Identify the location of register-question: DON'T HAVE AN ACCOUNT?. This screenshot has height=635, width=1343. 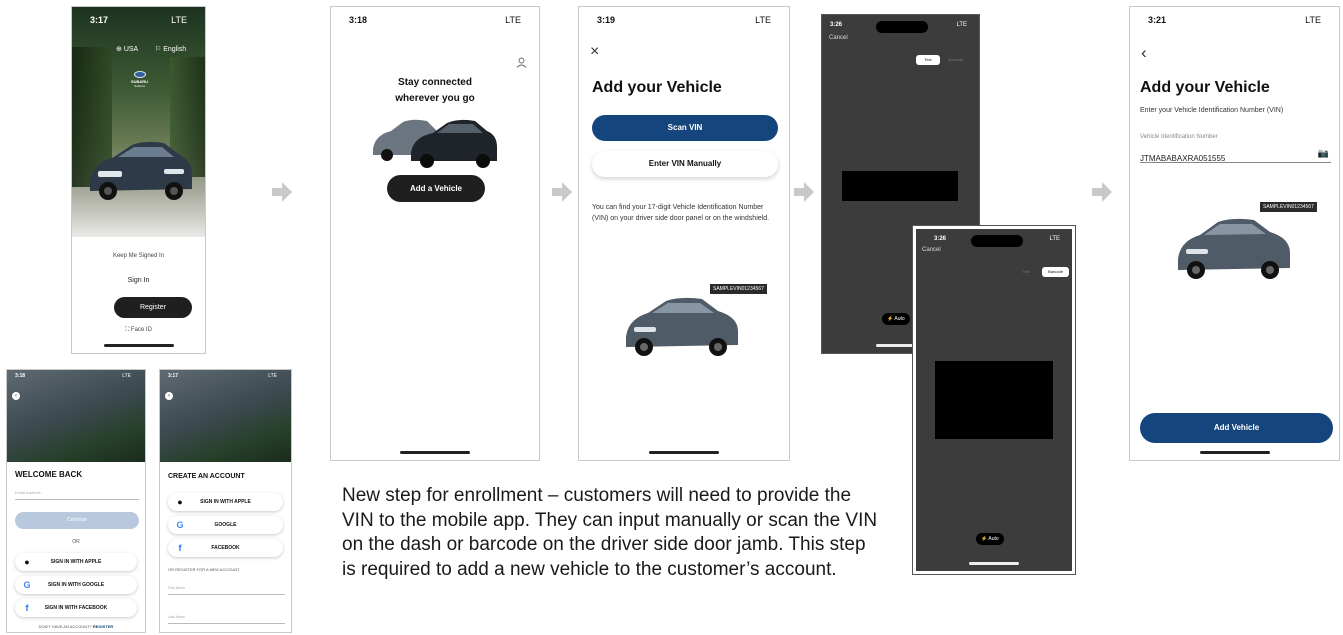
(65, 626).